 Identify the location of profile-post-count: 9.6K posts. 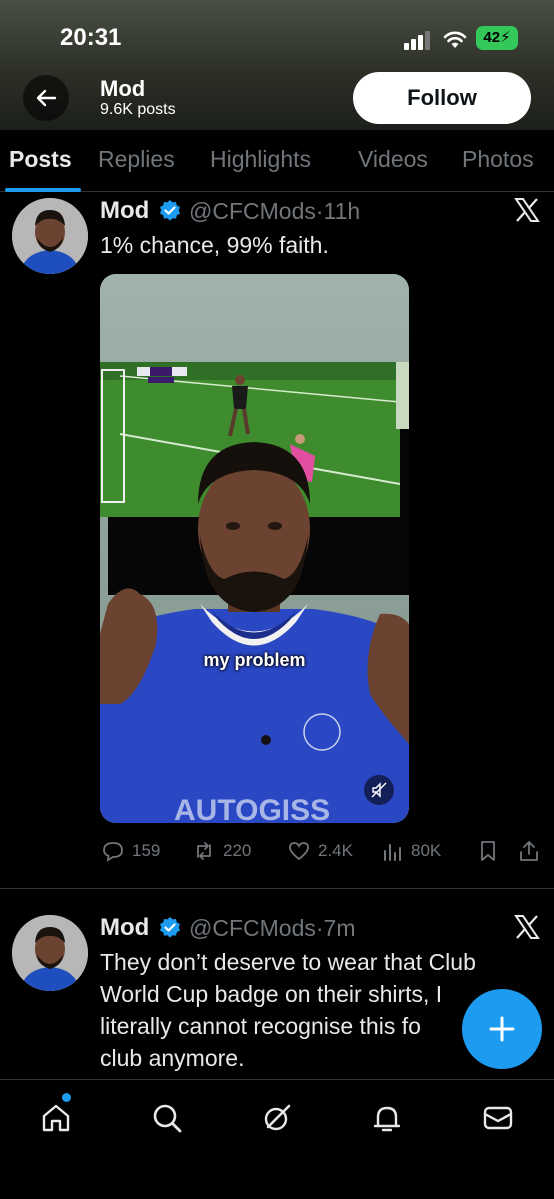
(138, 109).